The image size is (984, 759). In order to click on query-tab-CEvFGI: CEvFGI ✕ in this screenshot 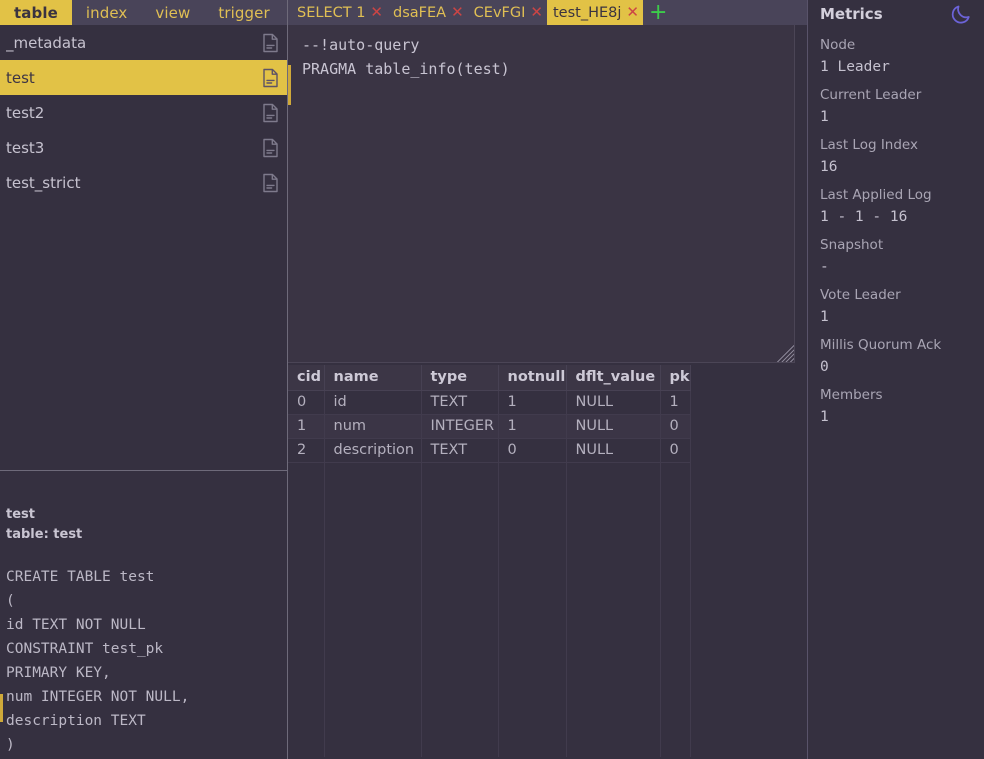, I will do `click(507, 12)`.